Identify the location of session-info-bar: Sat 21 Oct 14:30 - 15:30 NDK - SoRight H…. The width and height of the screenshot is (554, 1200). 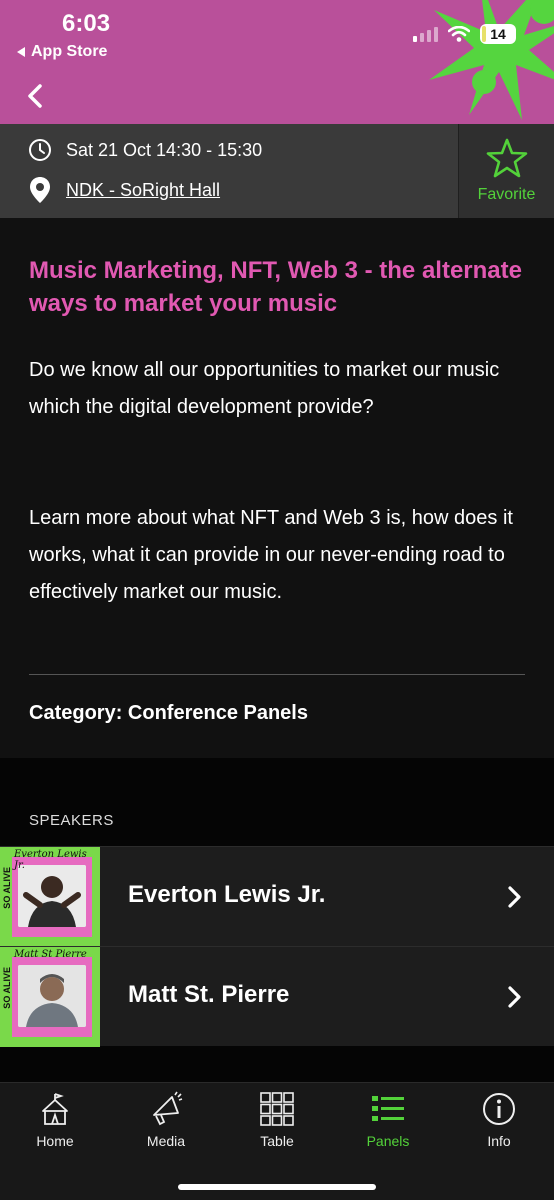
(277, 171).